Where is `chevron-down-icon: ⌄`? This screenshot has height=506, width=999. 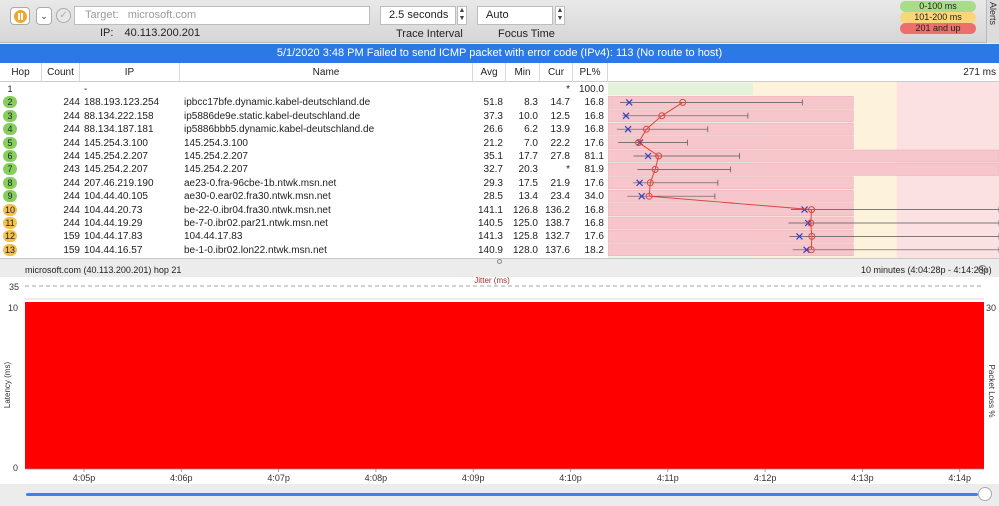
chevron-down-icon: ⌄ is located at coordinates (982, 269).